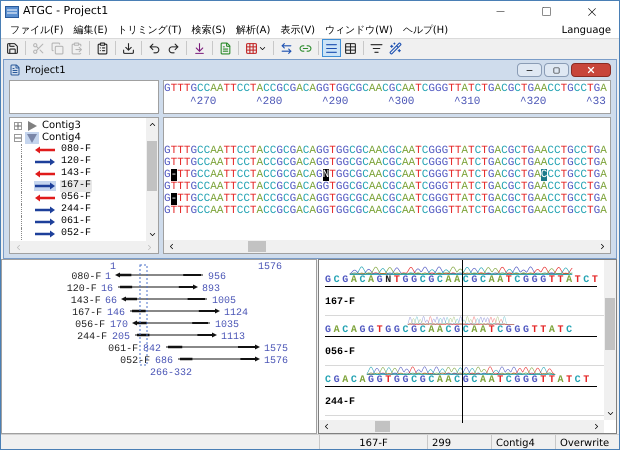  I want to click on read-label: 061-F, so click(76, 222).